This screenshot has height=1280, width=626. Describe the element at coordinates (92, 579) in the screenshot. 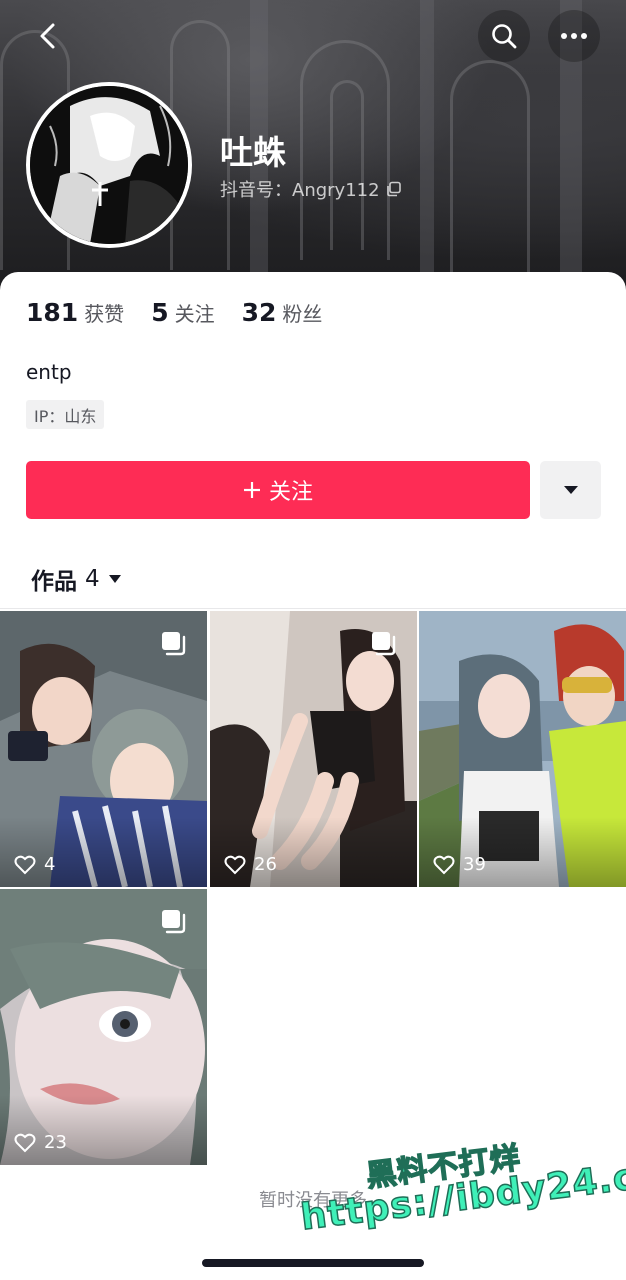

I see `tab-works-count: 4` at that location.